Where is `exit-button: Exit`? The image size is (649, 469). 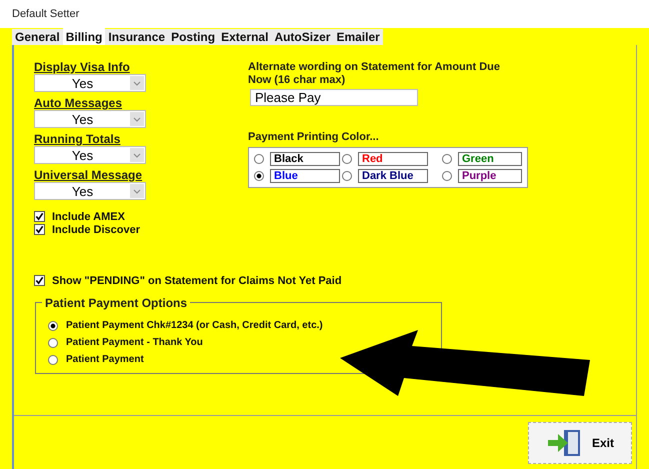 exit-button: Exit is located at coordinates (580, 443).